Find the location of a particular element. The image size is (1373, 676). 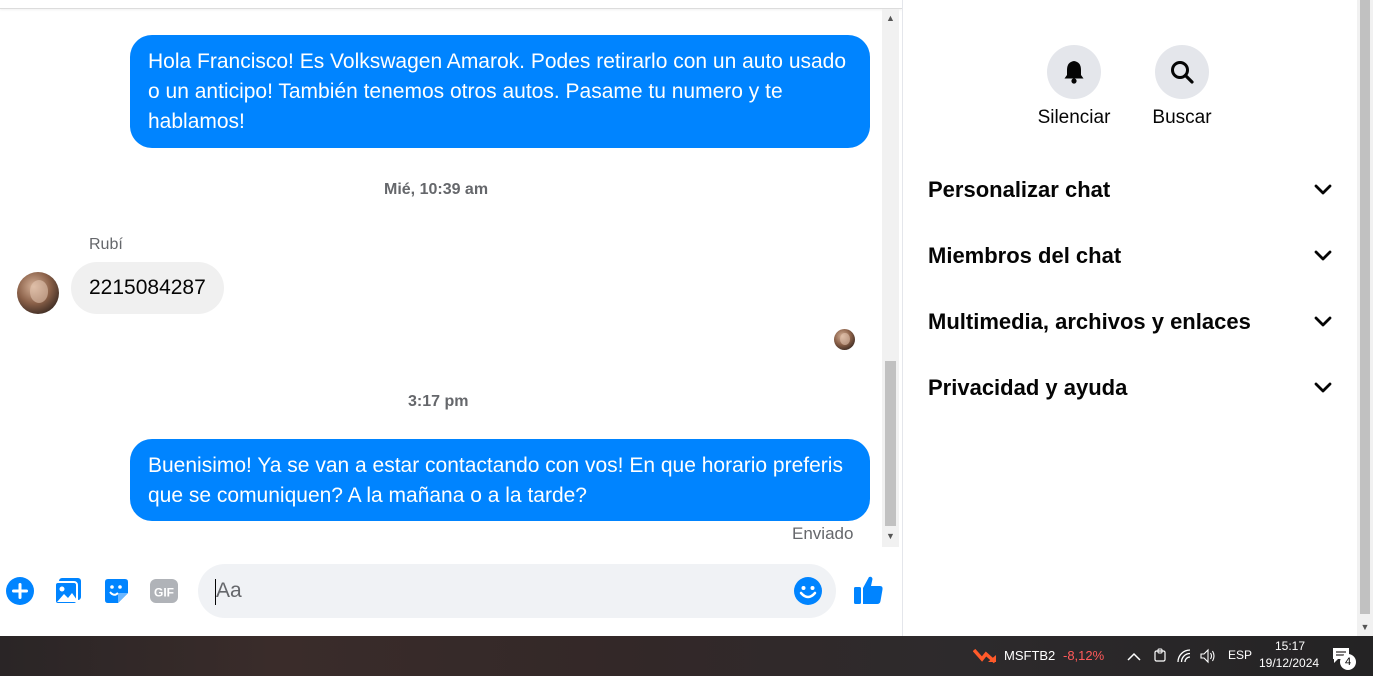

sticker-icon is located at coordinates (116, 591).